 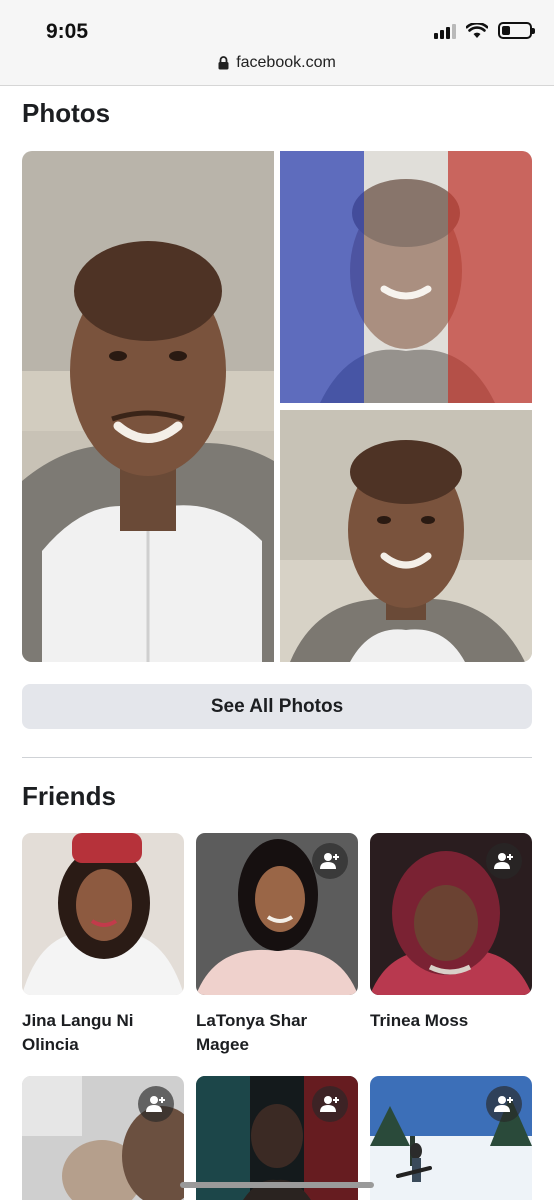 I want to click on lock-icon, so click(x=223, y=63).